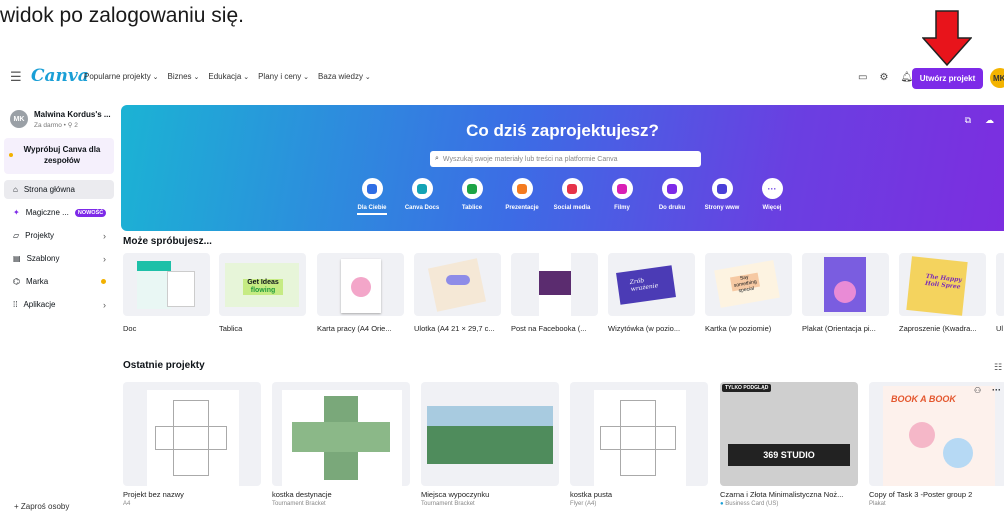 The image size is (1004, 512). I want to click on project-name: kostka destynacje, so click(302, 494).